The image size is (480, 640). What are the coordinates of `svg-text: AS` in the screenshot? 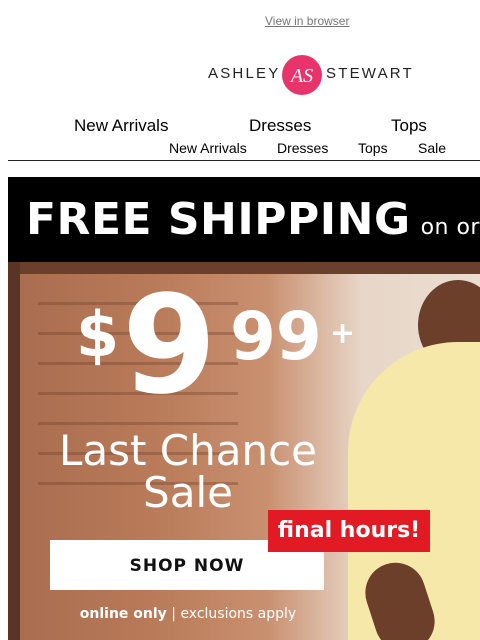 It's located at (301, 76).